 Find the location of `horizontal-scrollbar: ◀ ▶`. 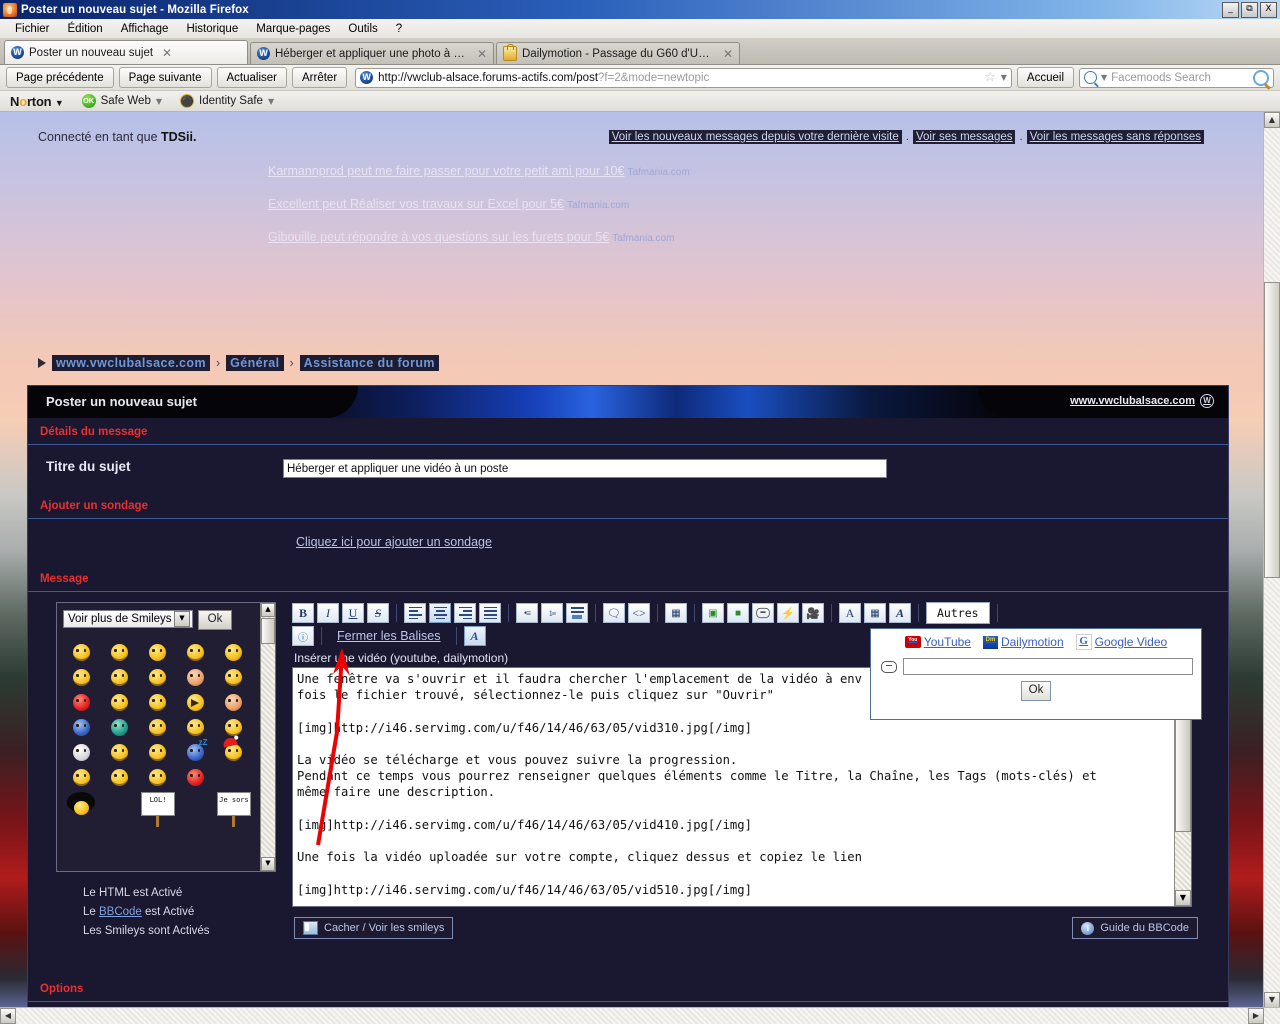

horizontal-scrollbar: ◀ ▶ is located at coordinates (640, 1015).